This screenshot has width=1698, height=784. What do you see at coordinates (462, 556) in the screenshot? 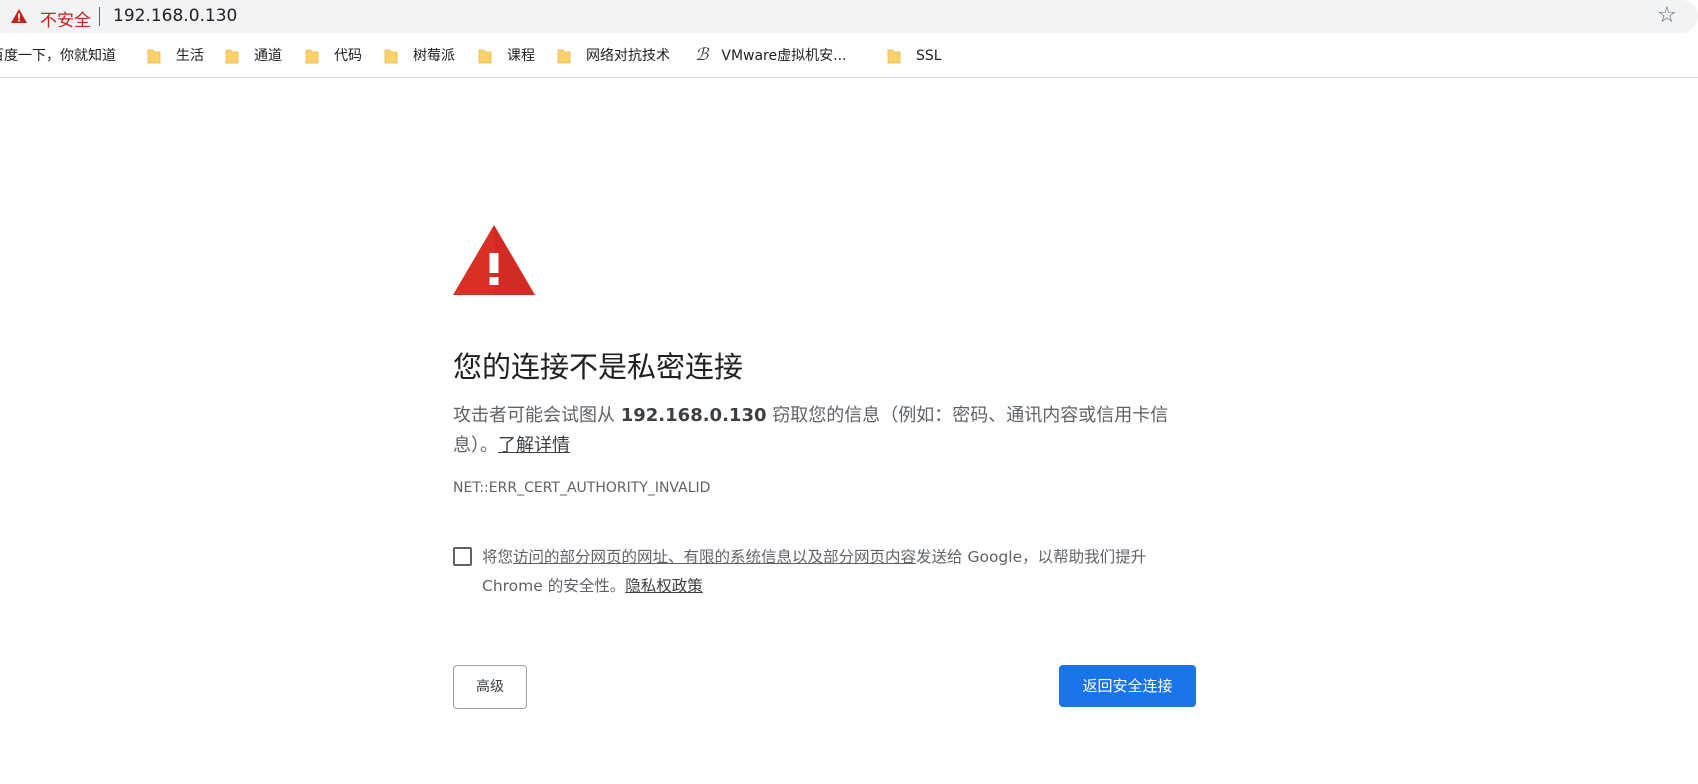
I see `optin-checkbox` at bounding box center [462, 556].